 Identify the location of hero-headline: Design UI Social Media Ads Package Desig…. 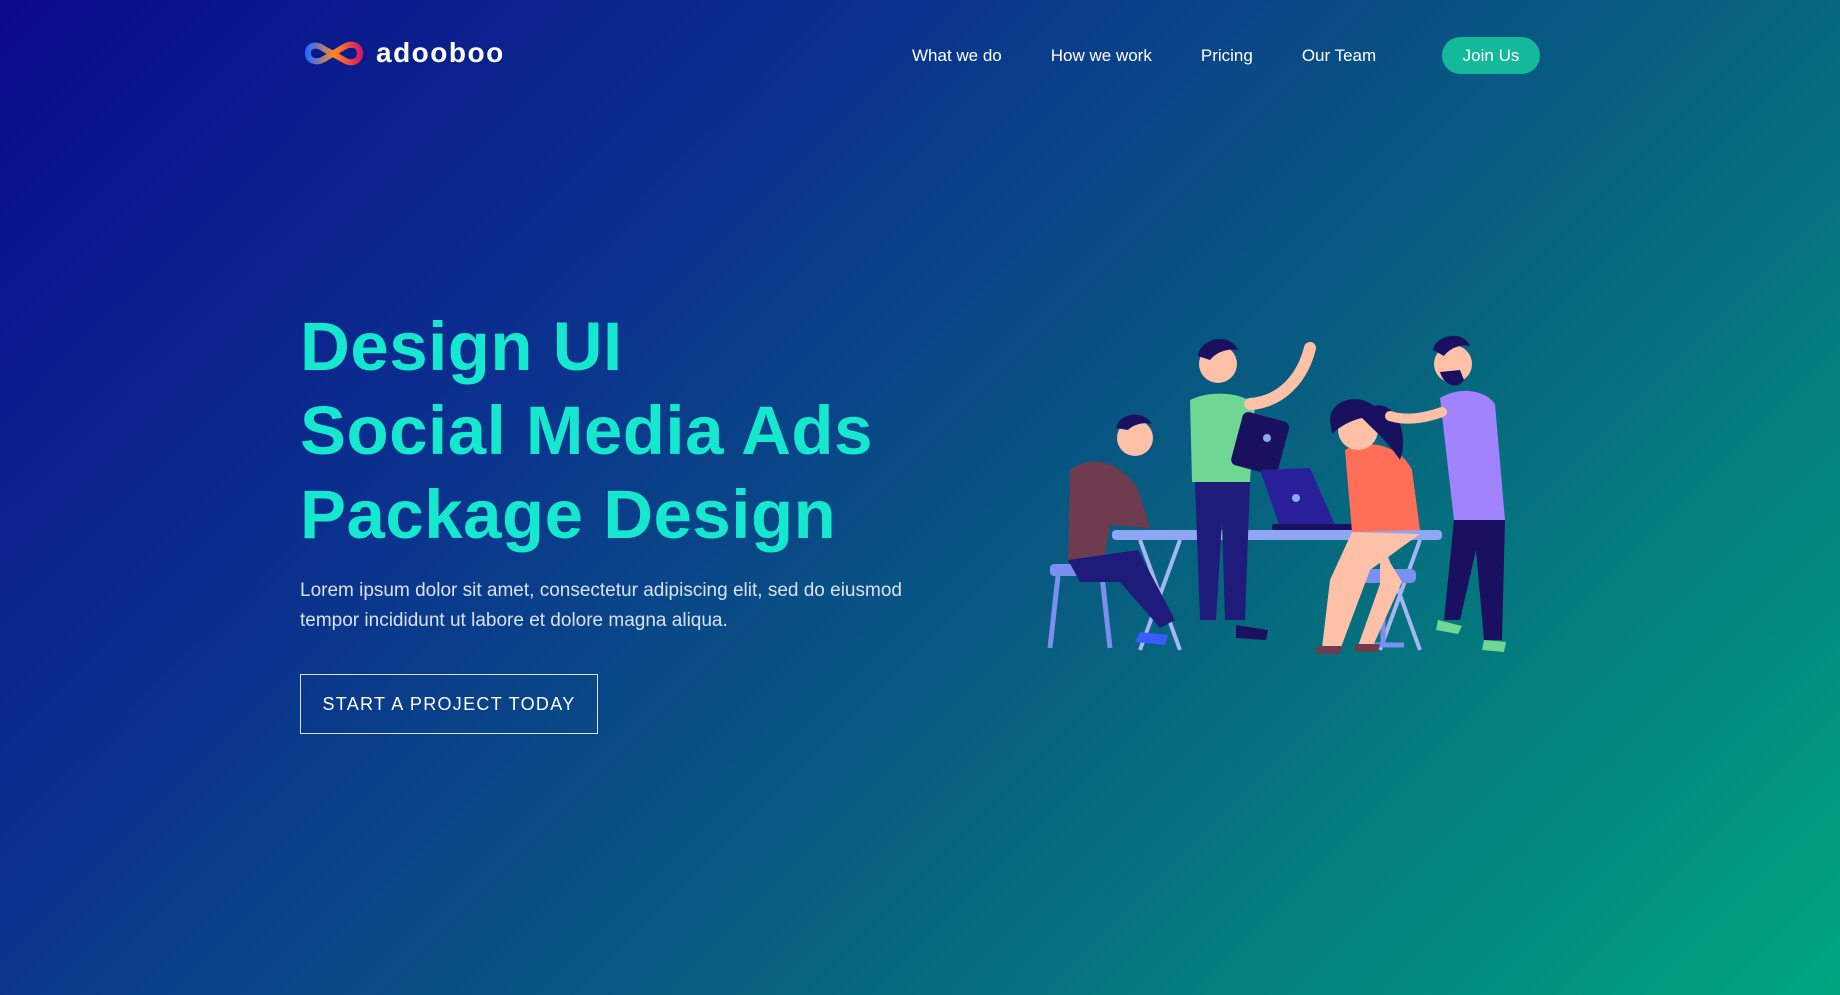
(586, 431).